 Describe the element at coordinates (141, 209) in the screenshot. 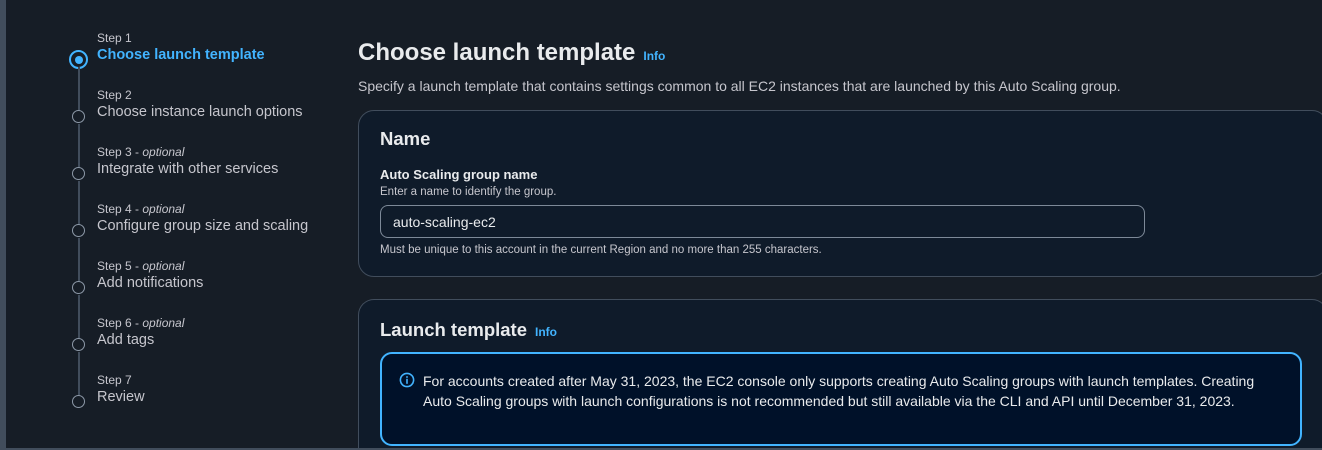

I see `step-number: Step 4 - optional` at that location.